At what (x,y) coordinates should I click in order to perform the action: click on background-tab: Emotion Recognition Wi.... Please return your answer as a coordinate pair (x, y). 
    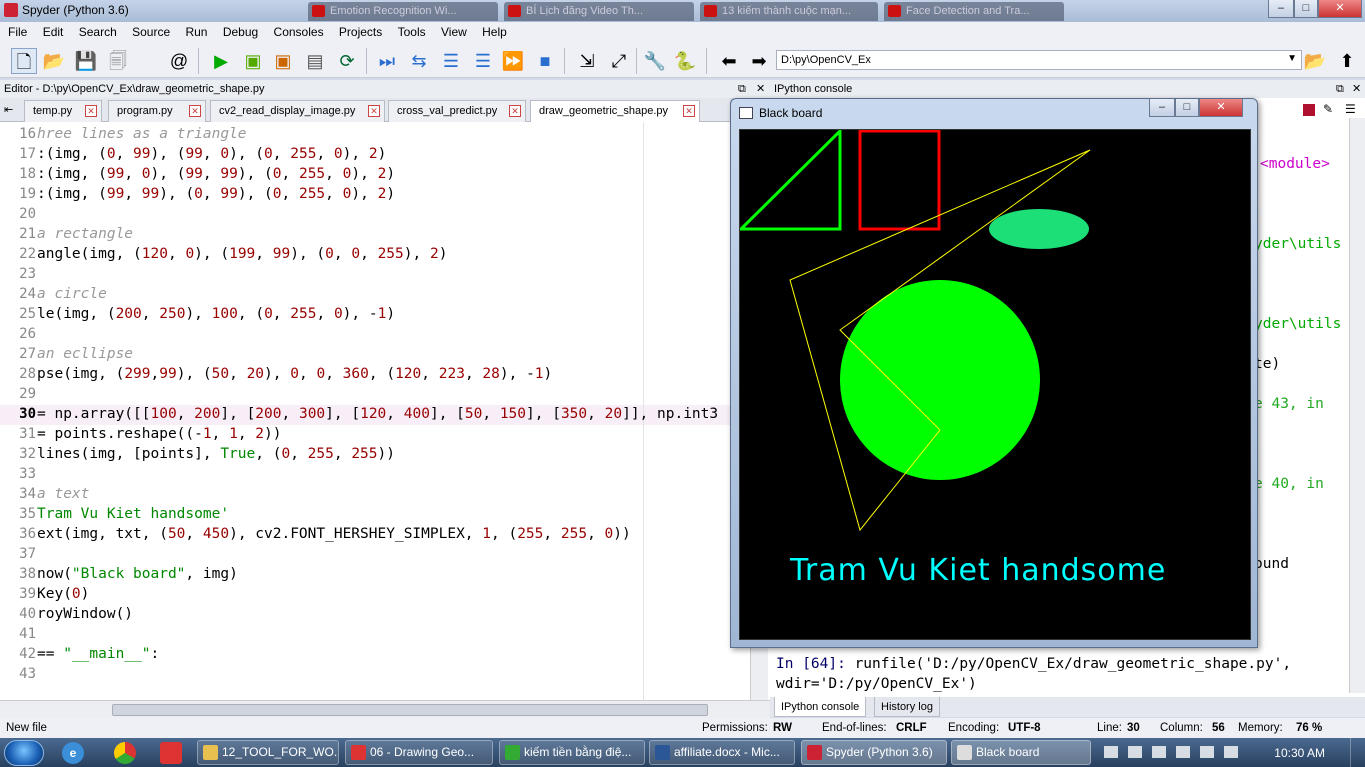
    Looking at the image, I should click on (403, 11).